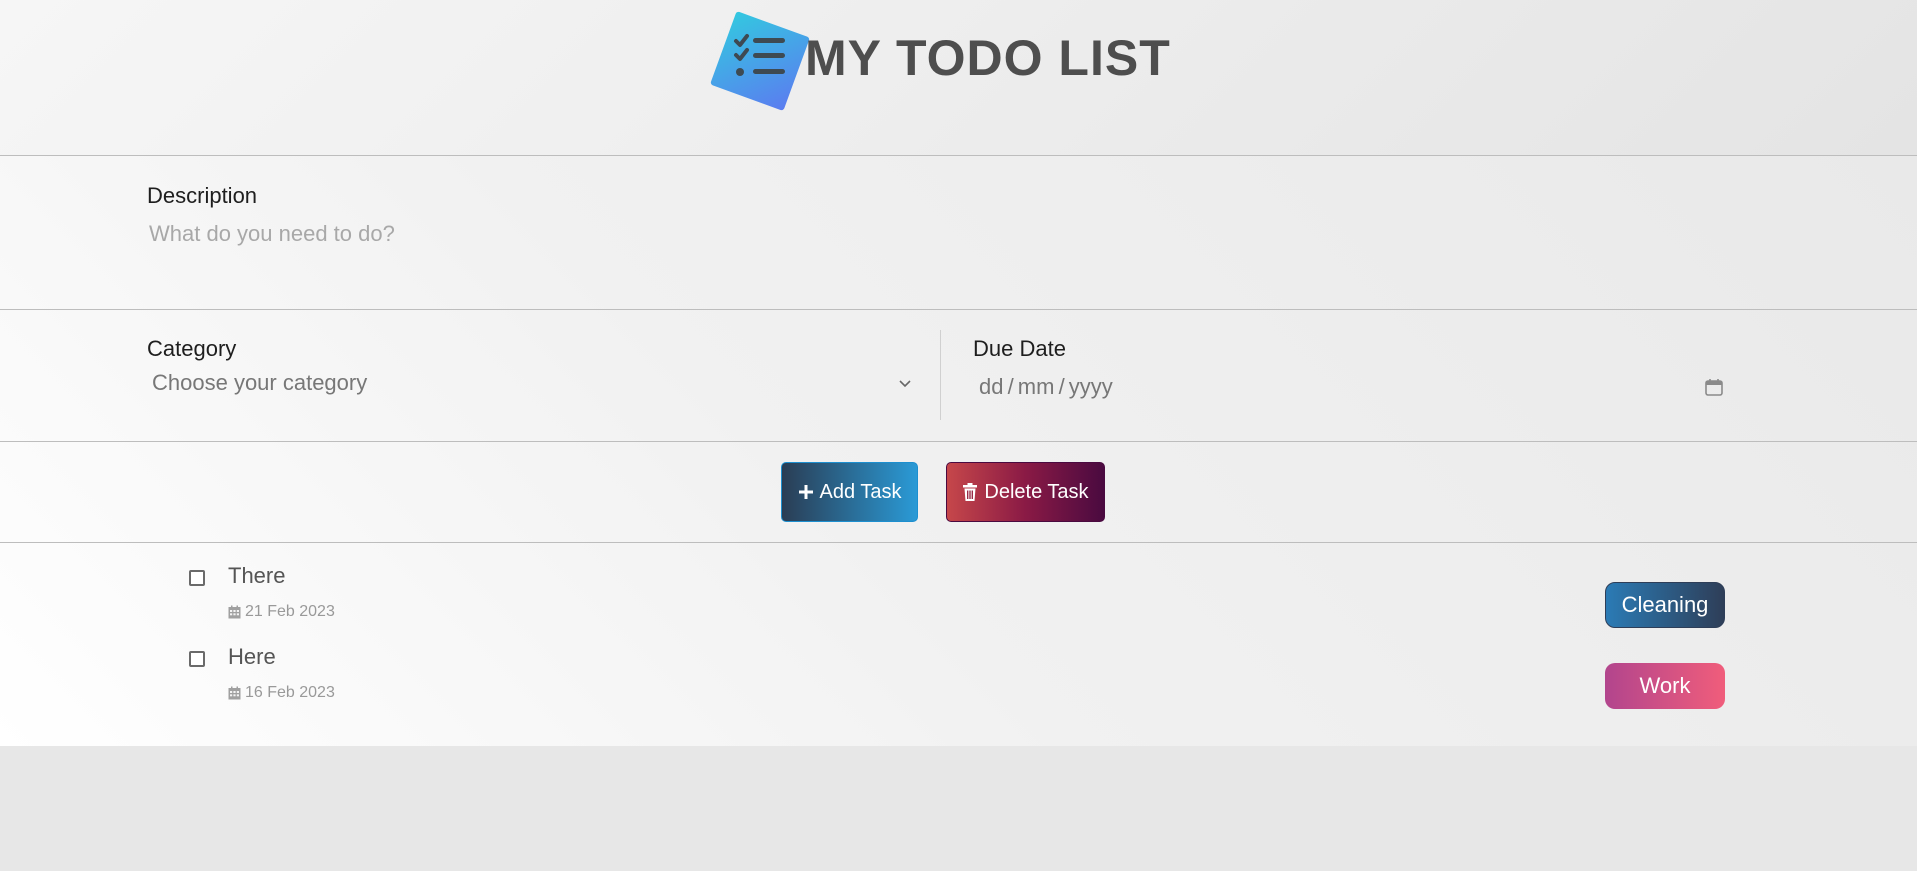  I want to click on task-date: 16 Feb 2023, so click(290, 692).